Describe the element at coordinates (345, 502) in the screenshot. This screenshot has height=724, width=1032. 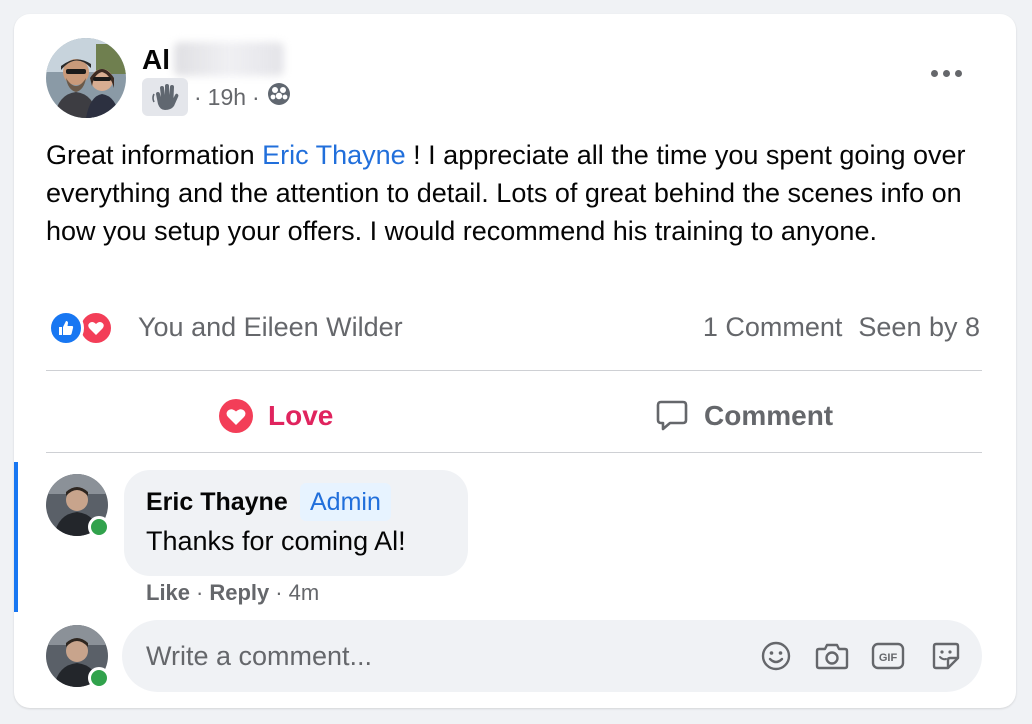
I see `admin-badge: Admin` at that location.